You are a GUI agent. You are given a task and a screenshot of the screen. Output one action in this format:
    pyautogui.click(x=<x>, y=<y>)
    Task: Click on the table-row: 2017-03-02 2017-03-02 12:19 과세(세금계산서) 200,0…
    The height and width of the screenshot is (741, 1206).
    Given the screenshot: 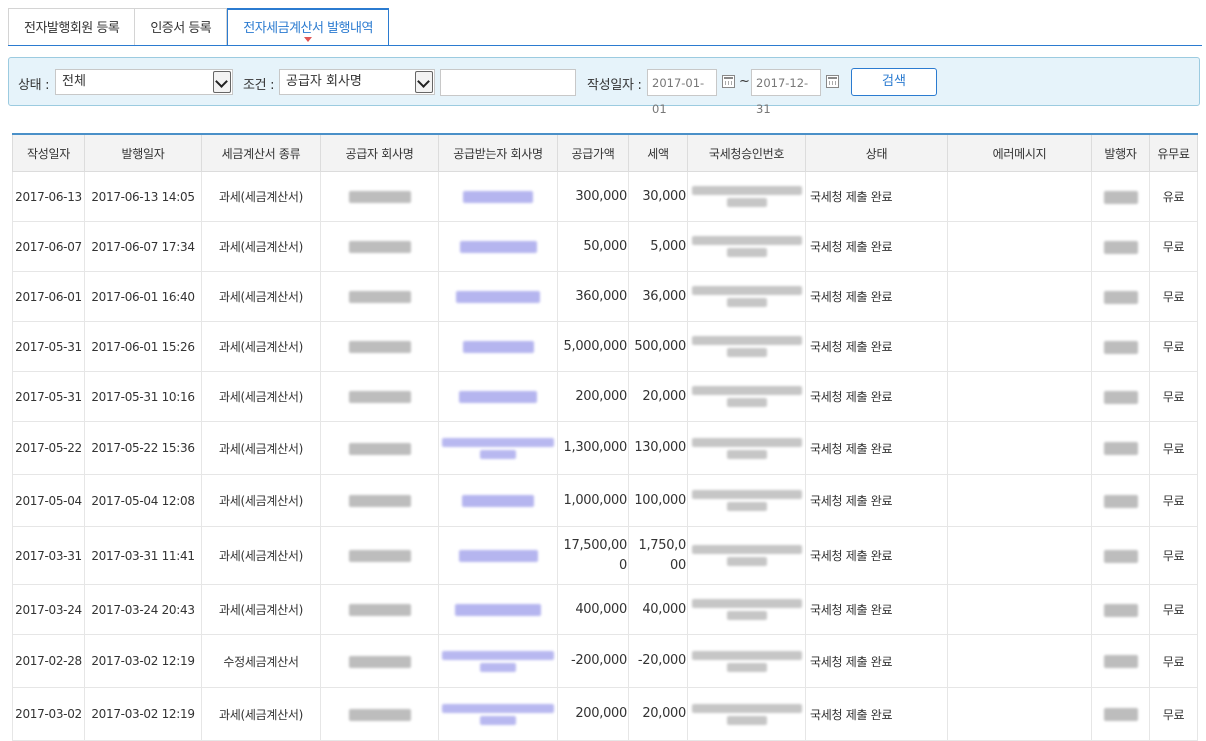 What is the action you would take?
    pyautogui.click(x=605, y=714)
    